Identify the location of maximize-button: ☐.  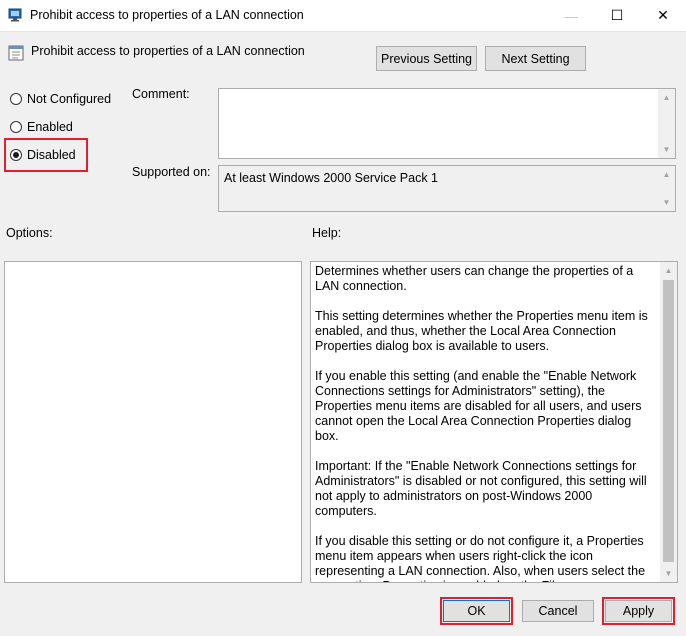
(617, 15).